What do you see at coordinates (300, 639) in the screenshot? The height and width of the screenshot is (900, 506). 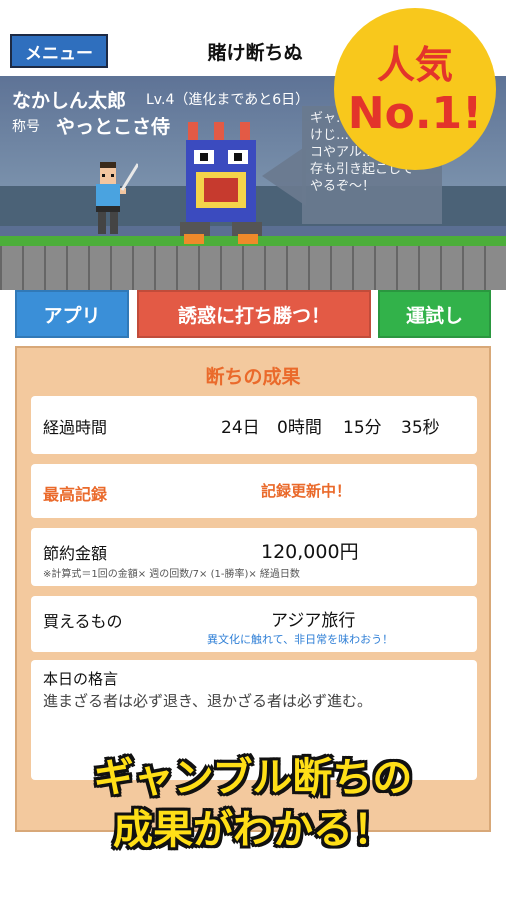 I see `buy-note: 異文化に触れて、非日常を味わおう！` at bounding box center [300, 639].